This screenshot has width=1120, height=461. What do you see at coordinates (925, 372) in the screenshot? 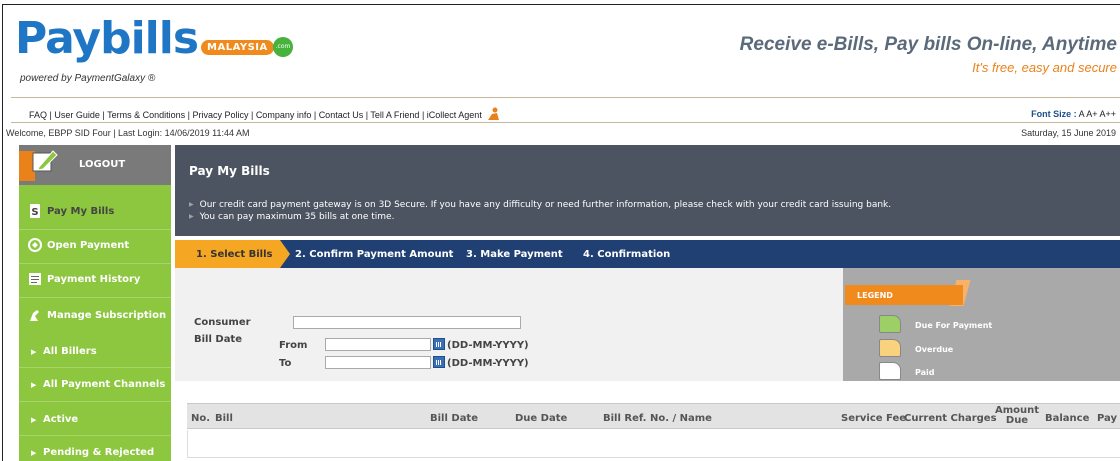
I see `legend-paid-label: Paid` at bounding box center [925, 372].